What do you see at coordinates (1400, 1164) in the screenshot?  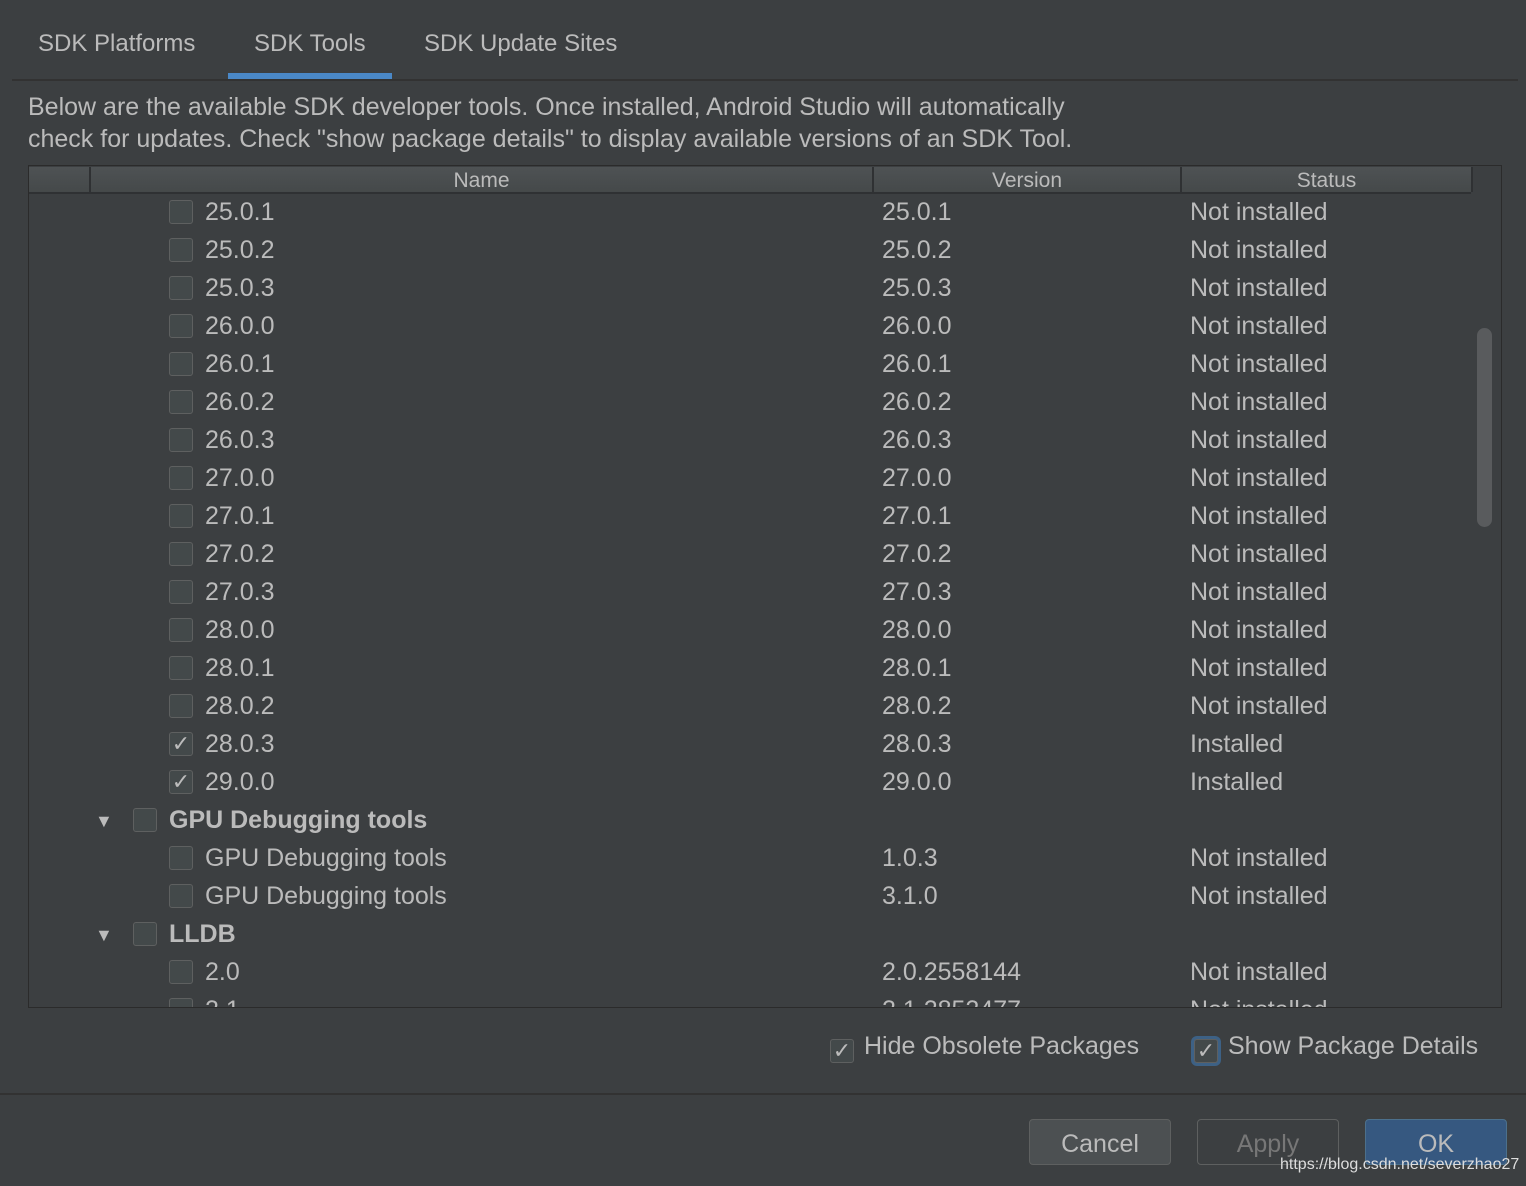 I see `watermark: https://blog.csdn.net/severzhao27` at bounding box center [1400, 1164].